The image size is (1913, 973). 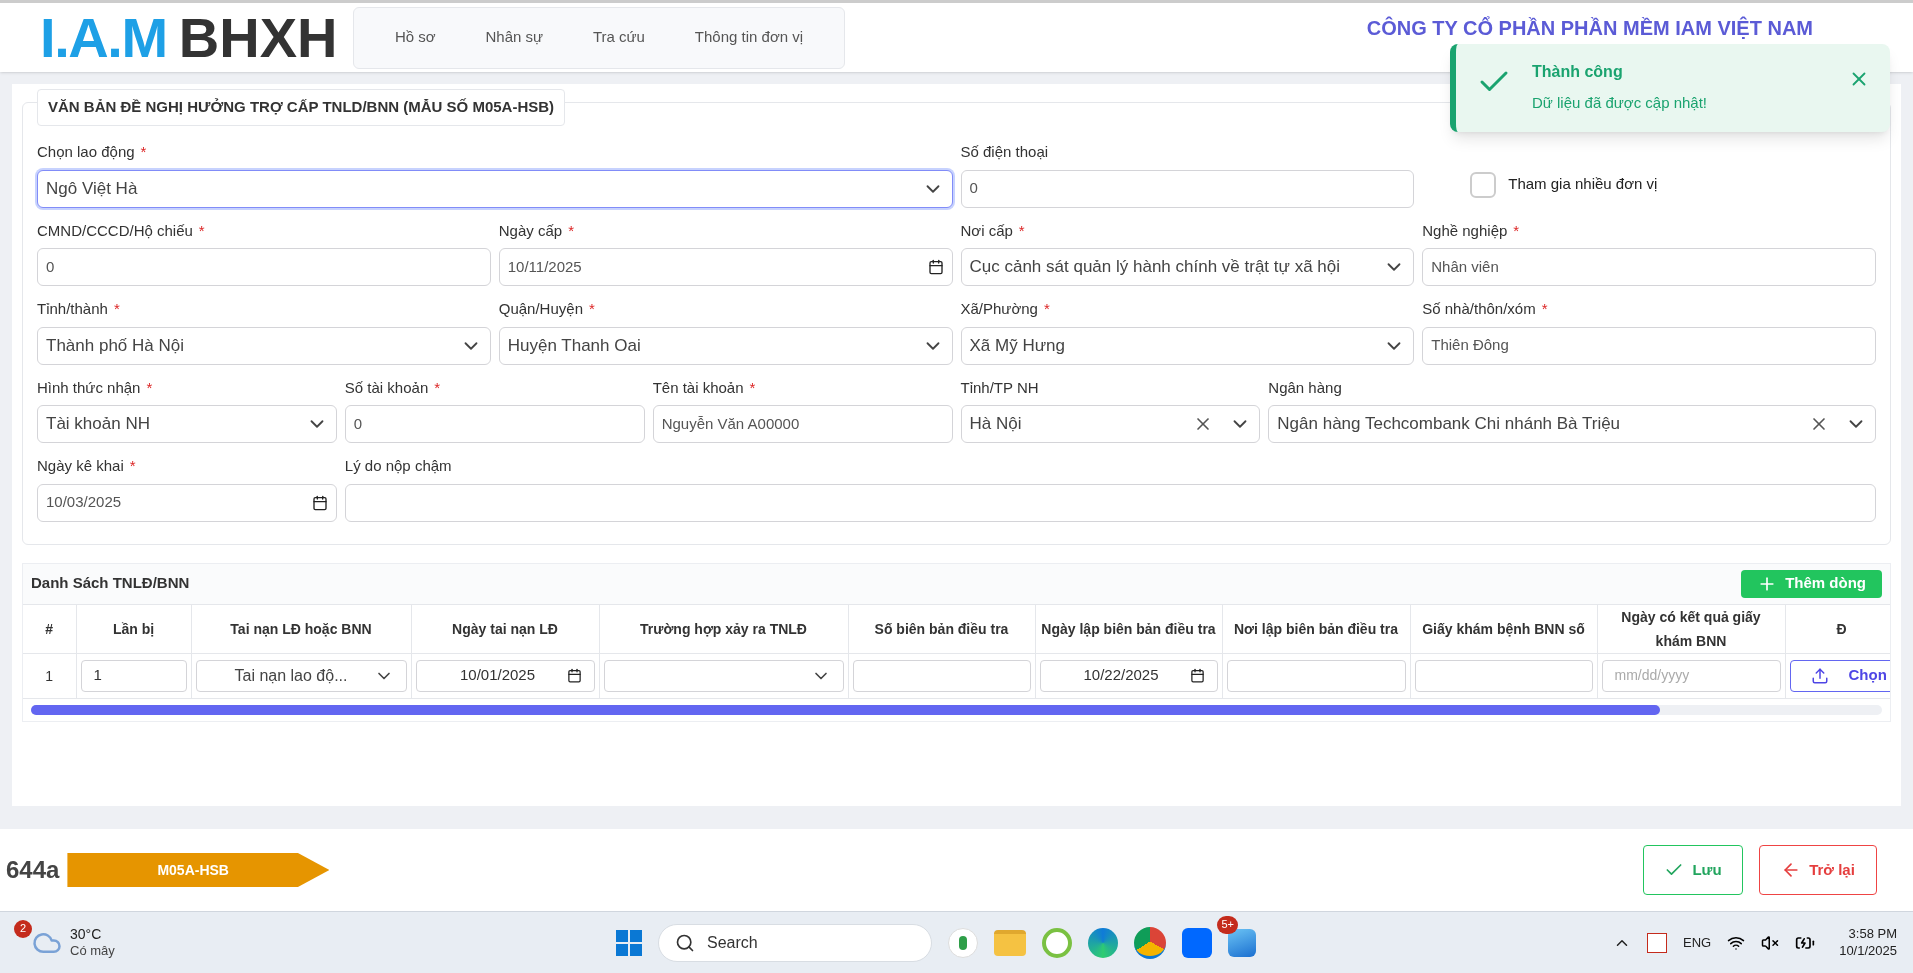 What do you see at coordinates (725, 345) in the screenshot?
I see `dropdown-field: Huyện Thanh Oai` at bounding box center [725, 345].